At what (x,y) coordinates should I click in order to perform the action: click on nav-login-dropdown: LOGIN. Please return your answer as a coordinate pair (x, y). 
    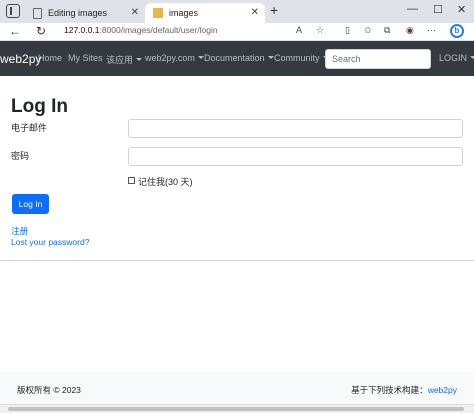
    Looking at the image, I should click on (456, 58).